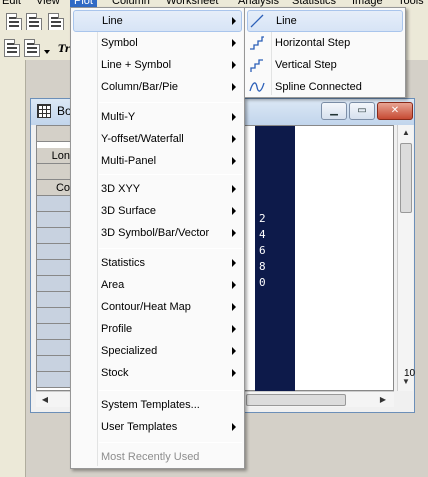 The height and width of the screenshot is (477, 428). Describe the element at coordinates (306, 65) in the screenshot. I see `menu-item-label: Vertical Step` at that location.